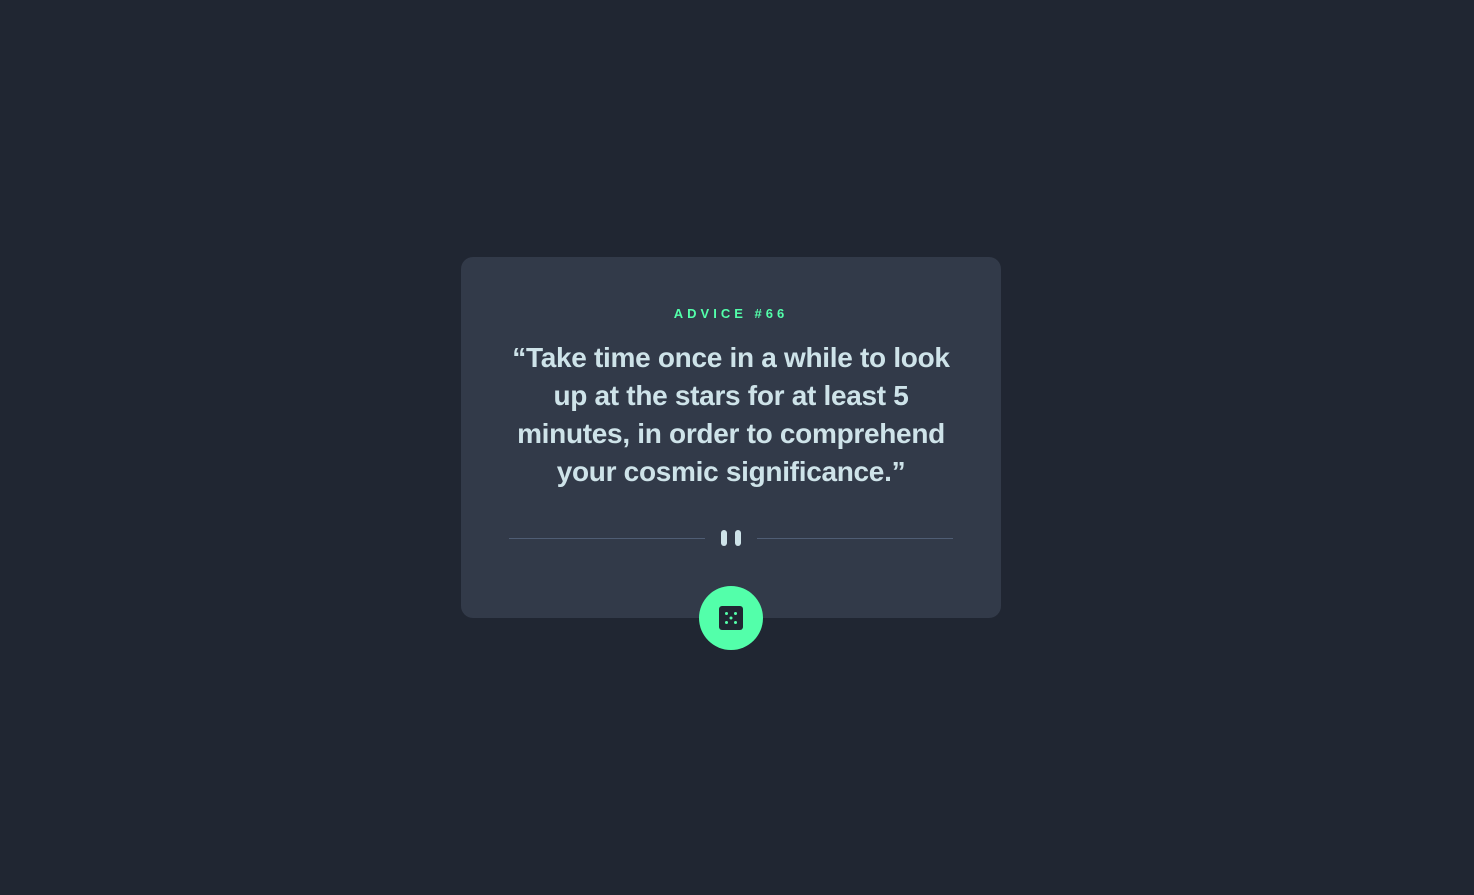 This screenshot has height=895, width=1474. I want to click on pause-icon, so click(731, 538).